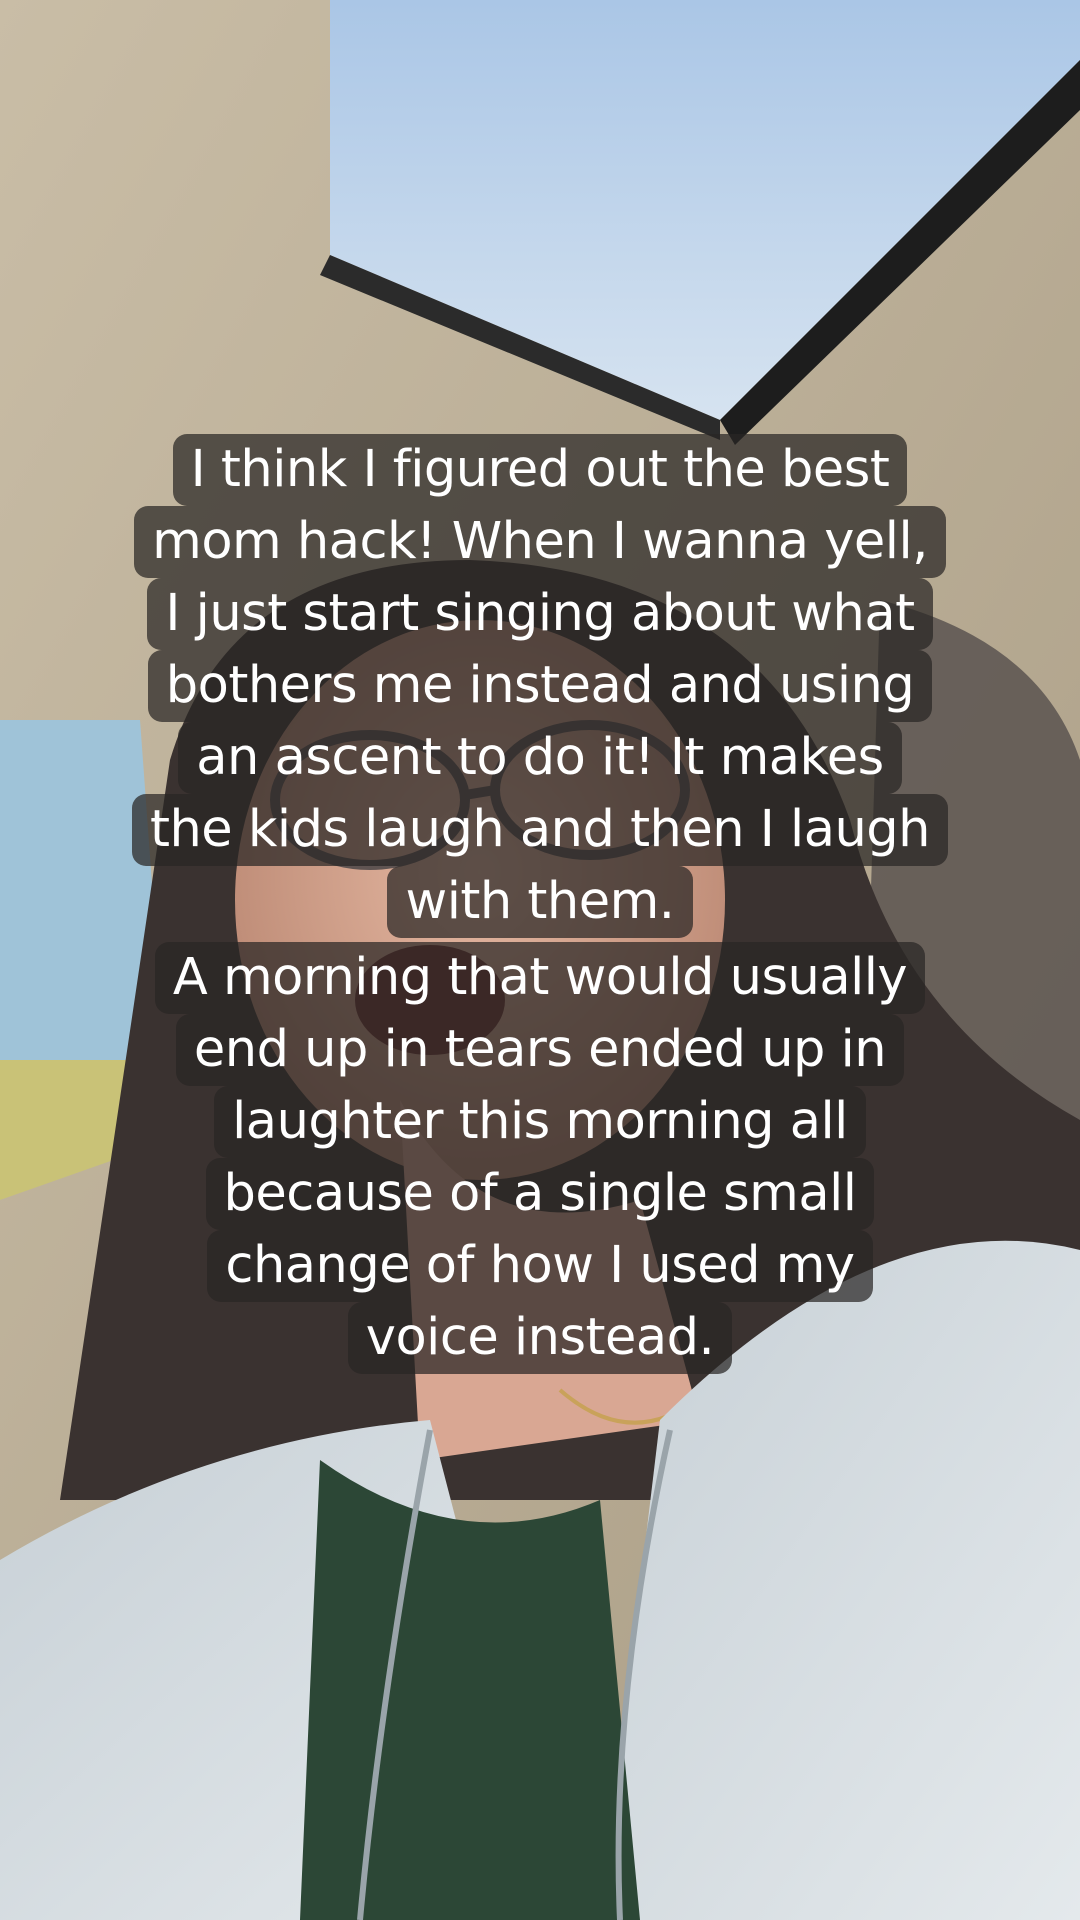  I want to click on caption-line: end up in tears ended up in, so click(540, 1050).